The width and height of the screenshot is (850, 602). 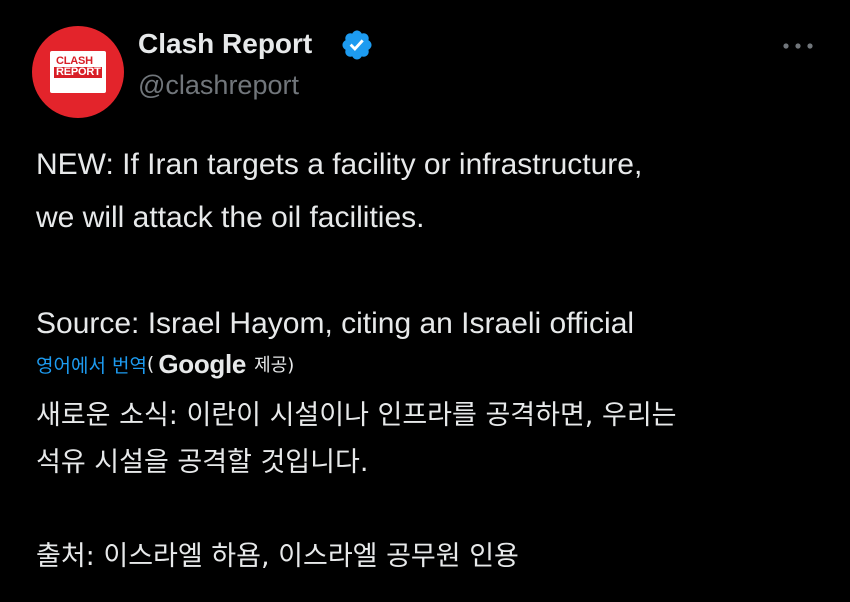 What do you see at coordinates (357, 45) in the screenshot?
I see `verified-badge-icon` at bounding box center [357, 45].